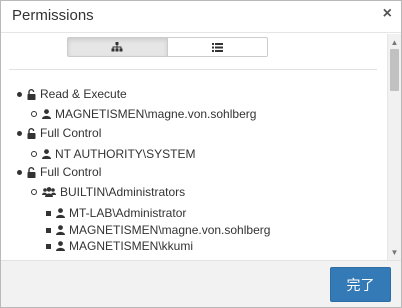 This screenshot has width=402, height=308. What do you see at coordinates (49, 192) in the screenshot?
I see `group-icon` at bounding box center [49, 192].